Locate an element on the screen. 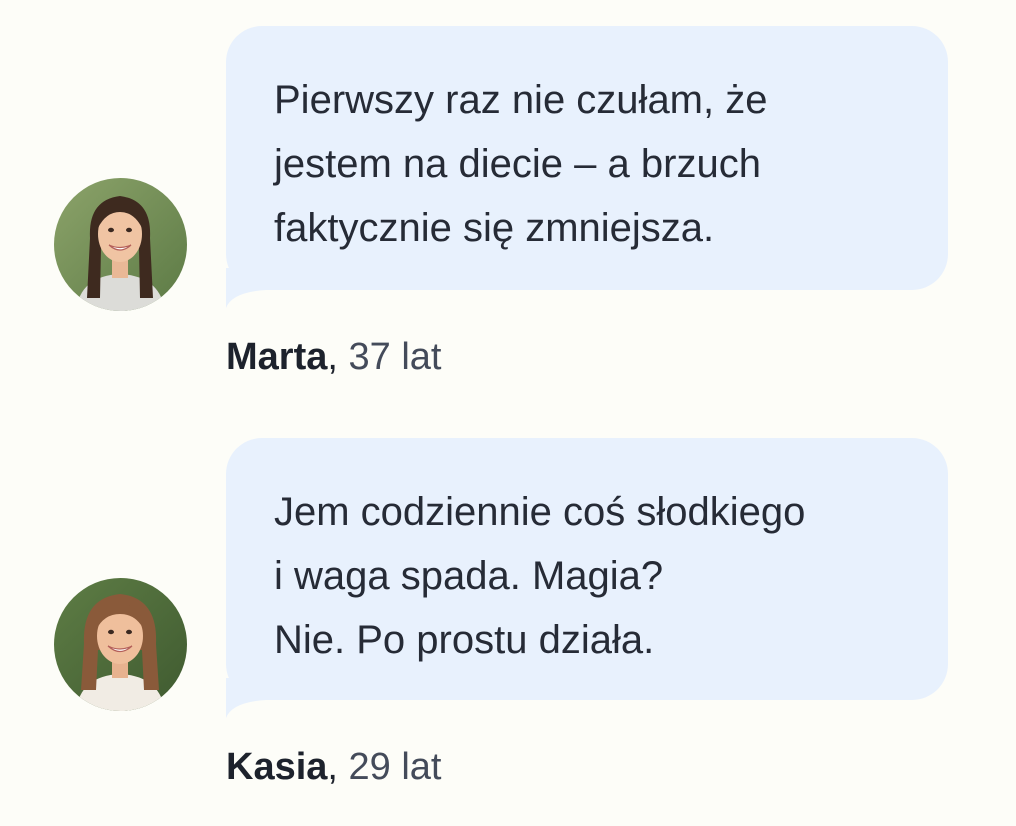 Image resolution: width=1016 pixels, height=826 pixels. author-name: Kasia is located at coordinates (277, 767).